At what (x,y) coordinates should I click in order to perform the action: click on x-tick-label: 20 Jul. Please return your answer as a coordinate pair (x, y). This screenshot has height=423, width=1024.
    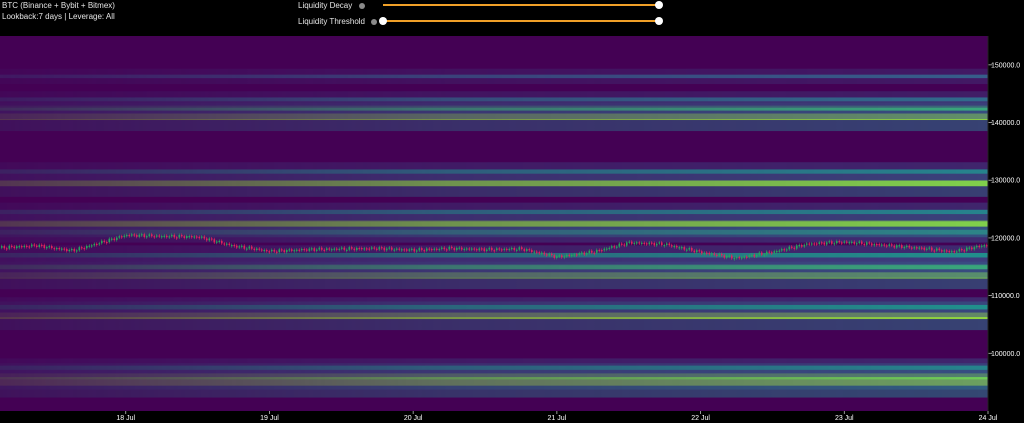
    Looking at the image, I should click on (413, 418).